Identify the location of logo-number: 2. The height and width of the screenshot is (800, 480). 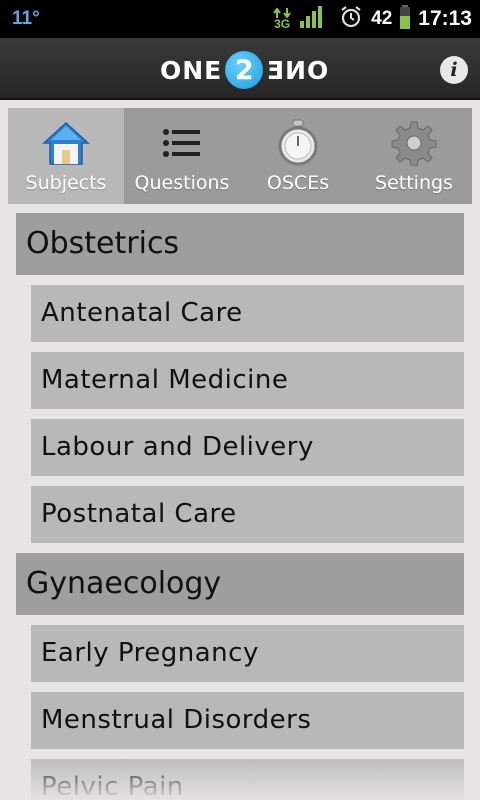
(244, 70).